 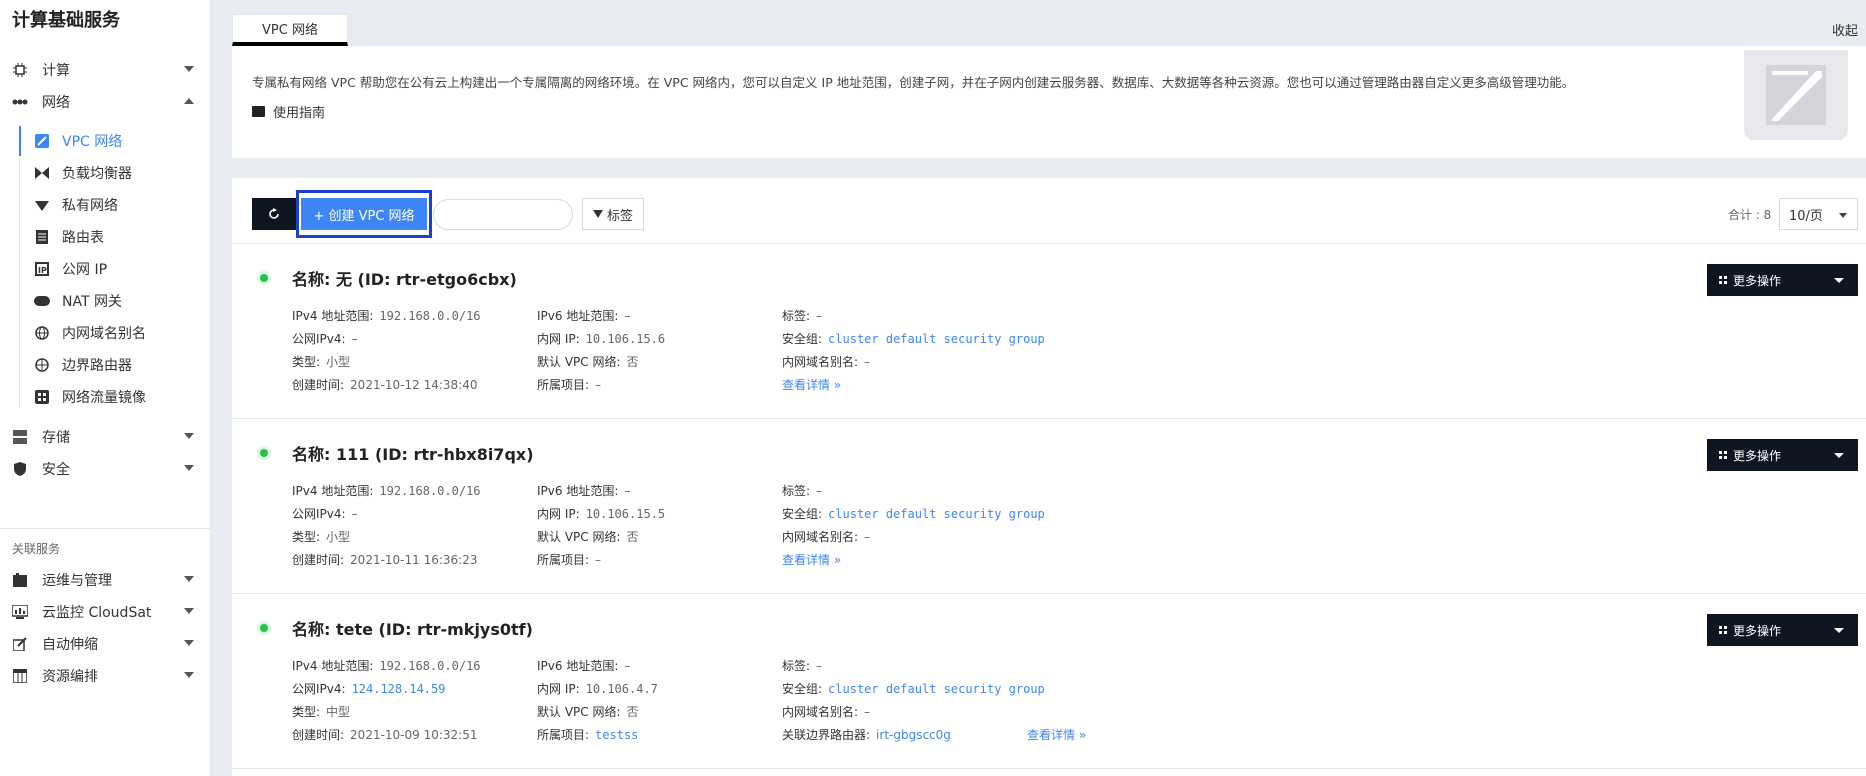 What do you see at coordinates (20, 580) in the screenshot?
I see `ops-icon` at bounding box center [20, 580].